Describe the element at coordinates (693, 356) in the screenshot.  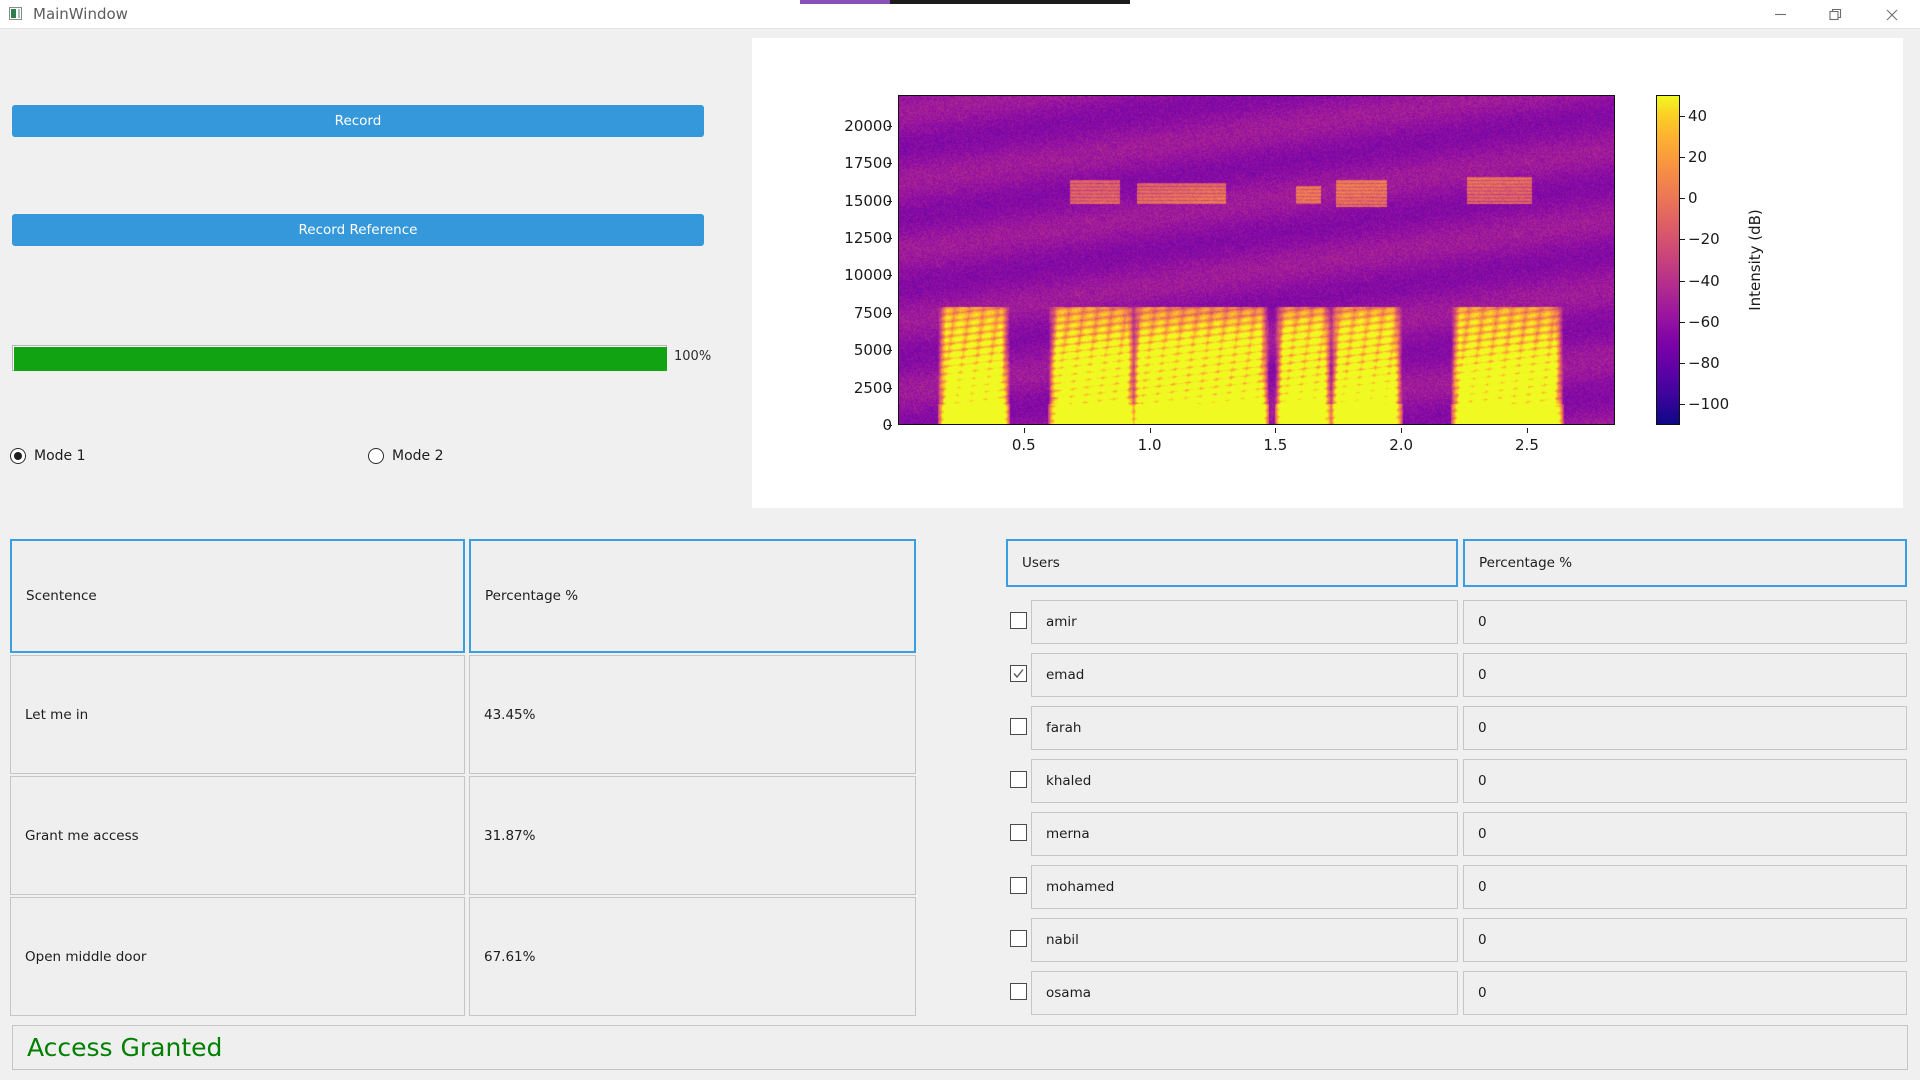
I see `progress-label: 100%` at that location.